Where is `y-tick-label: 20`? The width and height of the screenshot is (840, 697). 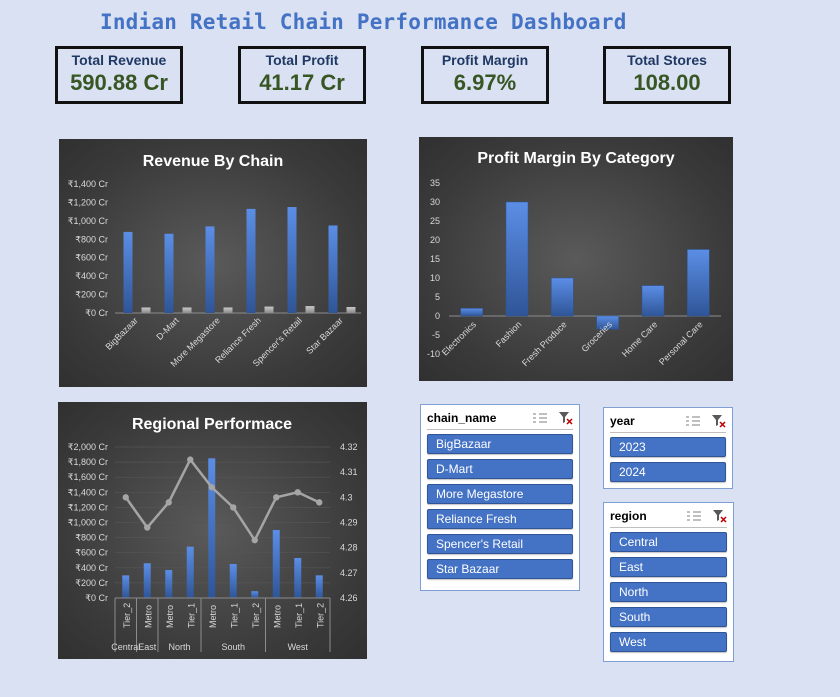
y-tick-label: 20 is located at coordinates (435, 240).